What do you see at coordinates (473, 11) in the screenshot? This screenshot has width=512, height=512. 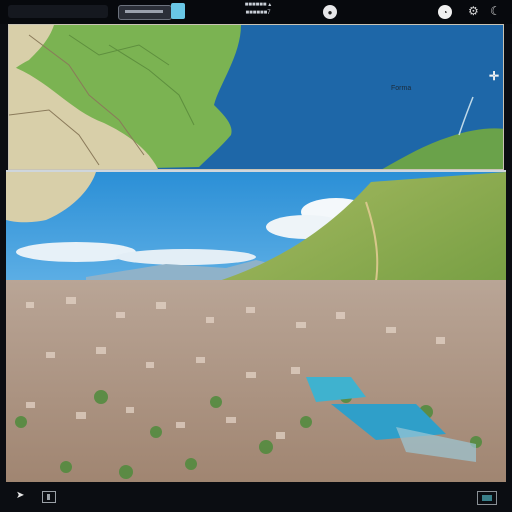 I see `settings-icon: ⚙` at bounding box center [473, 11].